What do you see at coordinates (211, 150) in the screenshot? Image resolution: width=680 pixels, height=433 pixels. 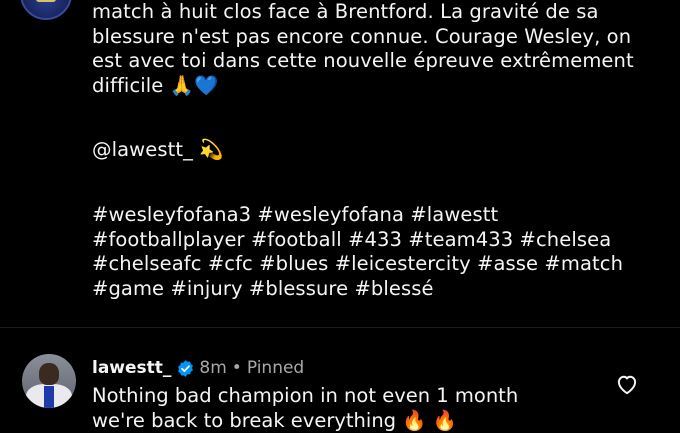 I see `dizzy-emoji: 💫` at bounding box center [211, 150].